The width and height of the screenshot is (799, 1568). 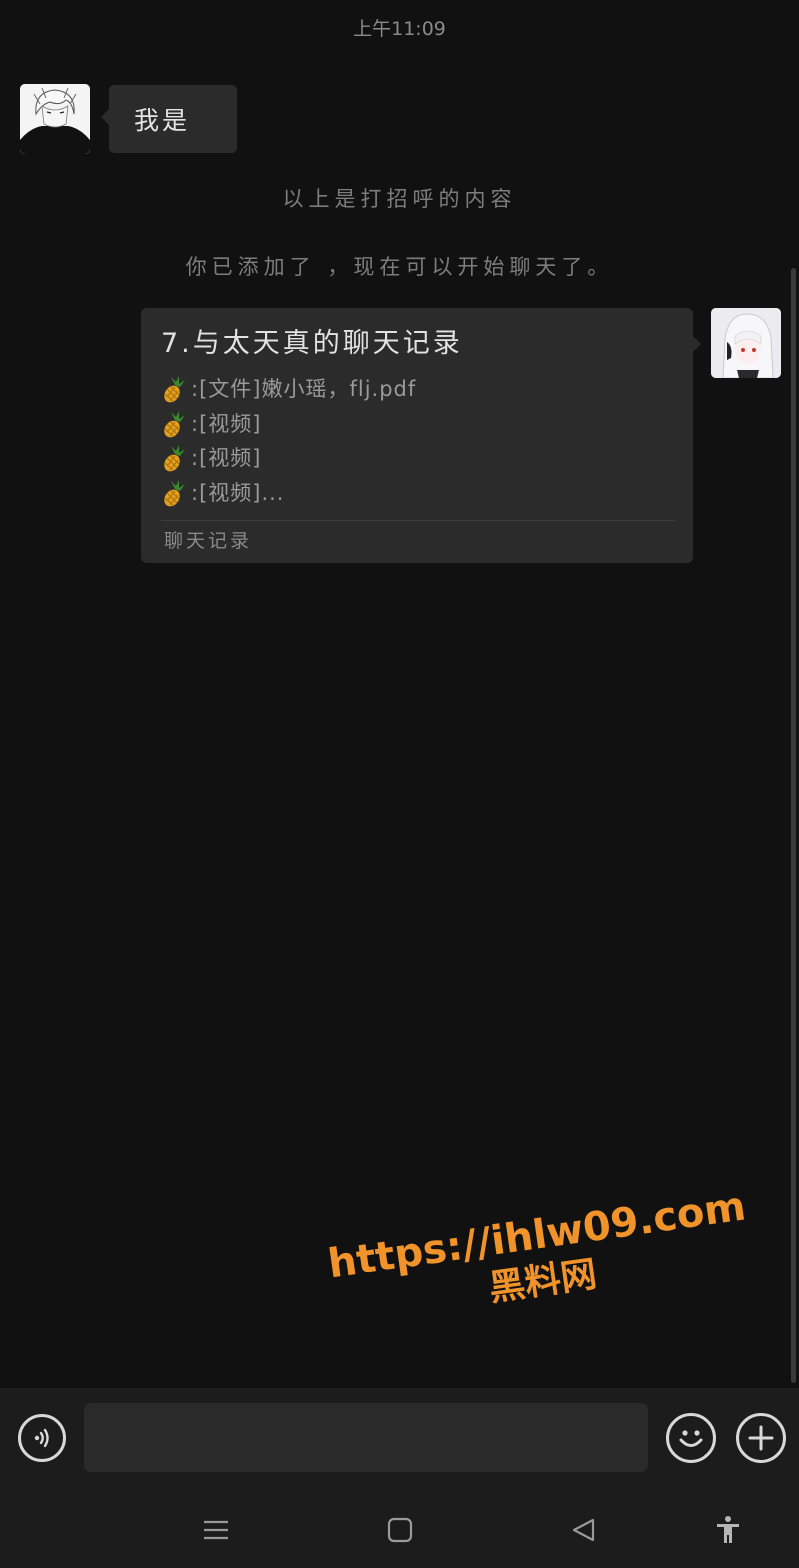 I want to click on nav-menu-button, so click(x=216, y=1530).